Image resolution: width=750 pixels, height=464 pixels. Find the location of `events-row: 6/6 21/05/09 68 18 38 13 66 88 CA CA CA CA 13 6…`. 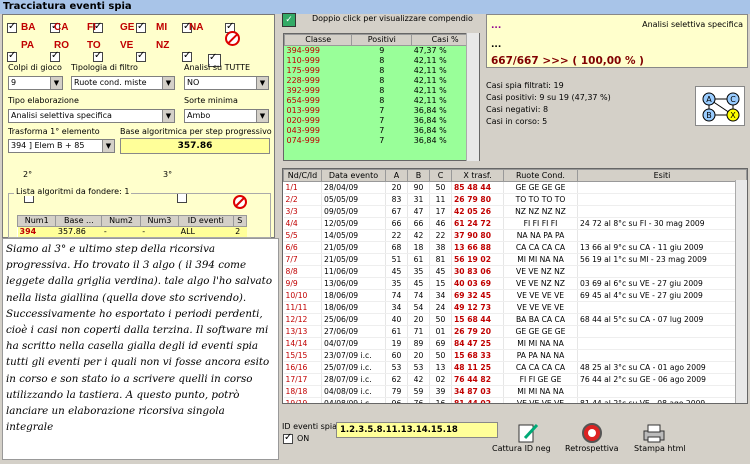

events-row: 6/6 21/05/09 68 18 38 13 66 88 CA CA CA CA 13 6… is located at coordinates (515, 247).